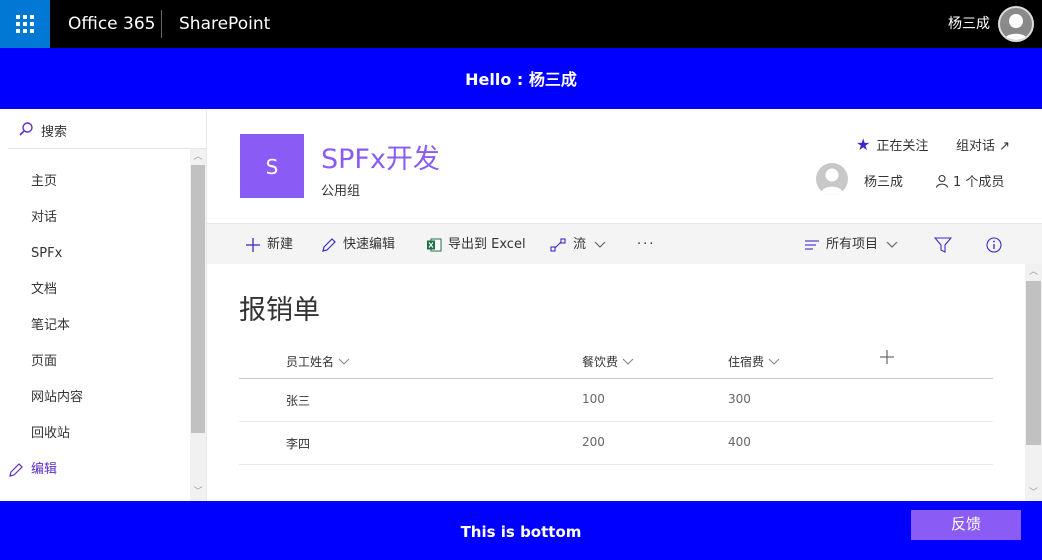 The image size is (1042, 560). Describe the element at coordinates (966, 525) in the screenshot. I see `feedback-button: 反馈` at that location.